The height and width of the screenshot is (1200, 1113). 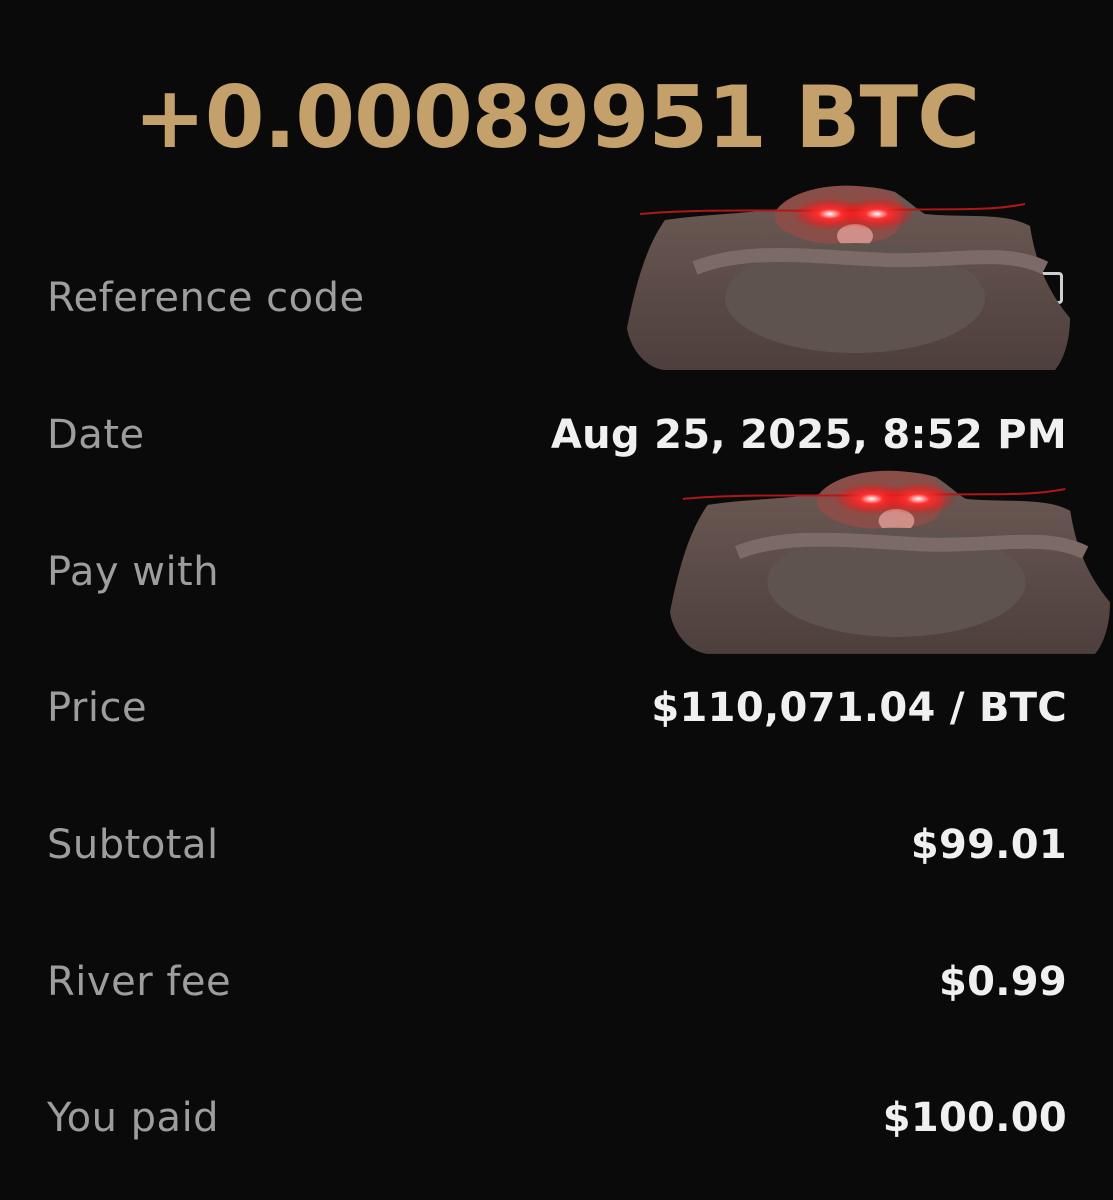 What do you see at coordinates (206, 298) in the screenshot?
I see `reference-code-label: Reference code` at bounding box center [206, 298].